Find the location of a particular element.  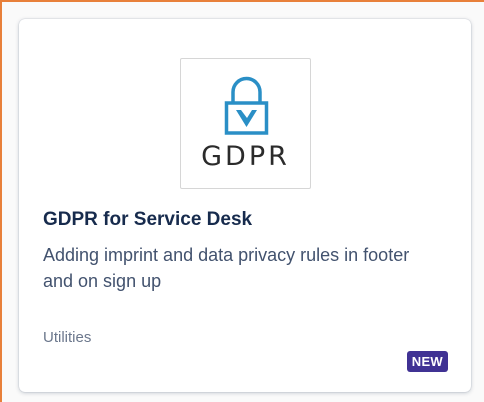

app-logo: GDPR is located at coordinates (245, 123).